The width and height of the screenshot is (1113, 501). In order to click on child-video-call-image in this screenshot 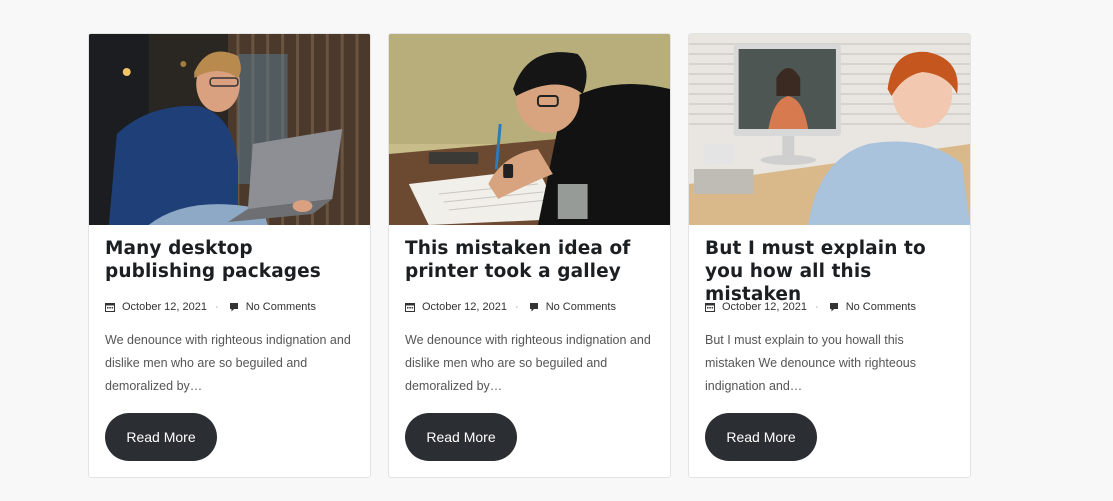, I will do `click(829, 129)`.